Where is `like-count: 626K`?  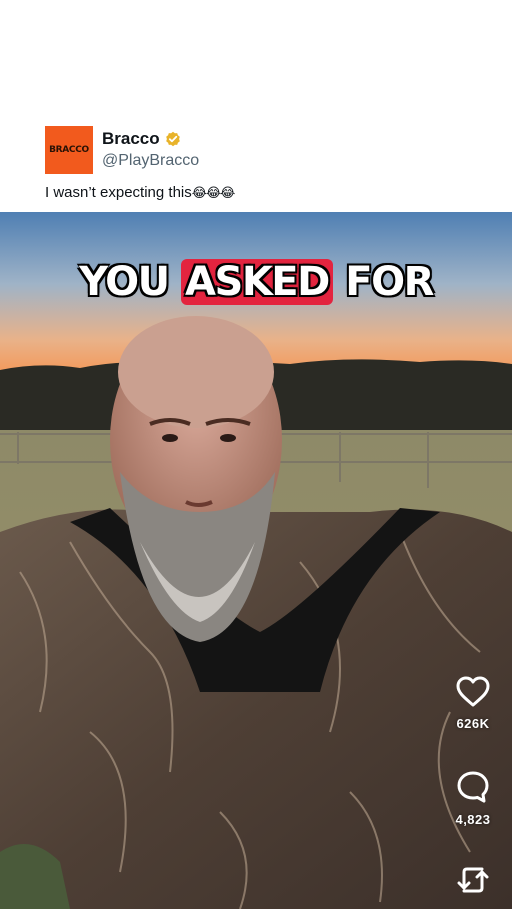
like-count: 626K is located at coordinates (473, 723).